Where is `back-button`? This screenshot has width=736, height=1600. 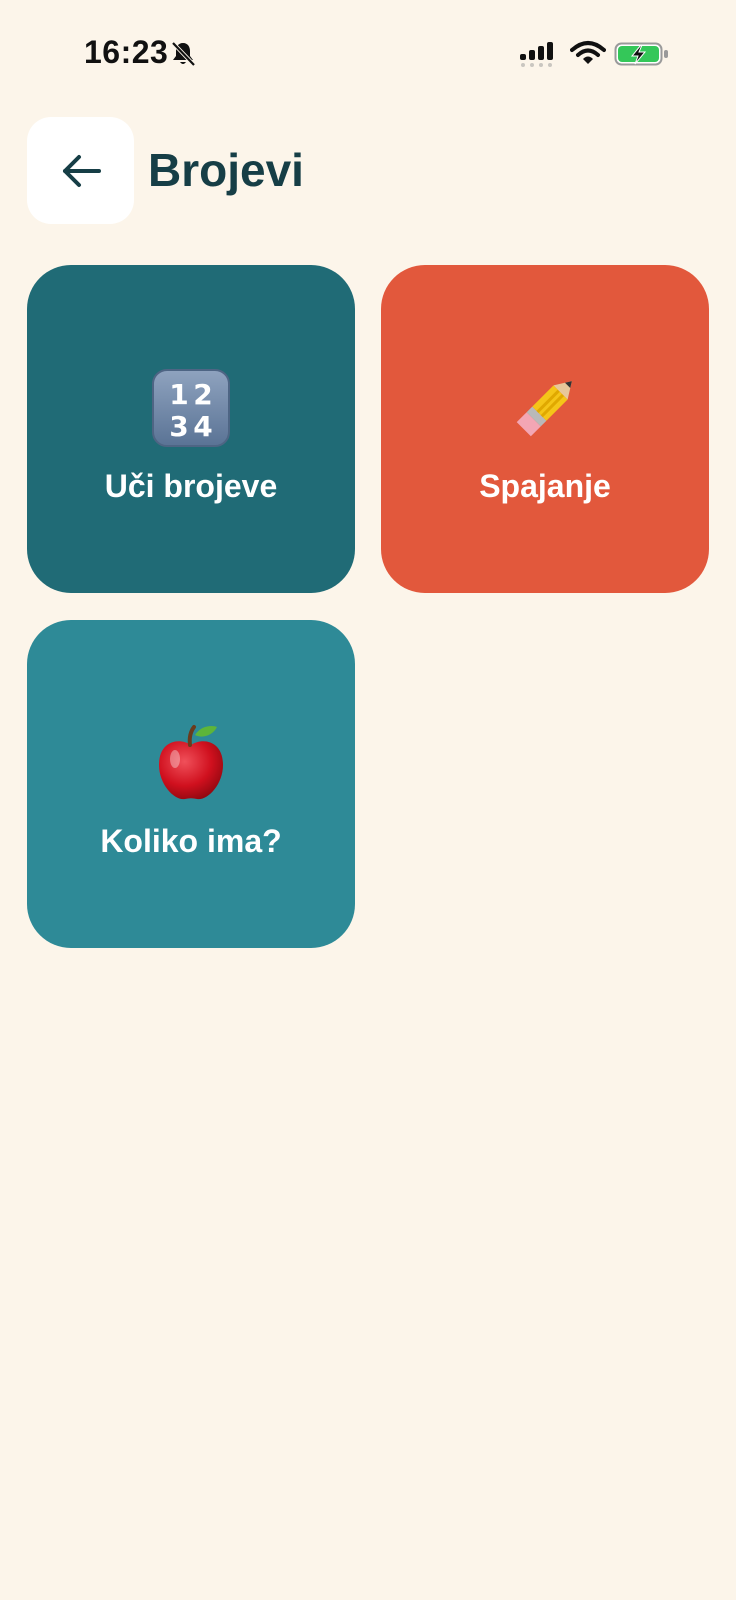
back-button is located at coordinates (80, 170).